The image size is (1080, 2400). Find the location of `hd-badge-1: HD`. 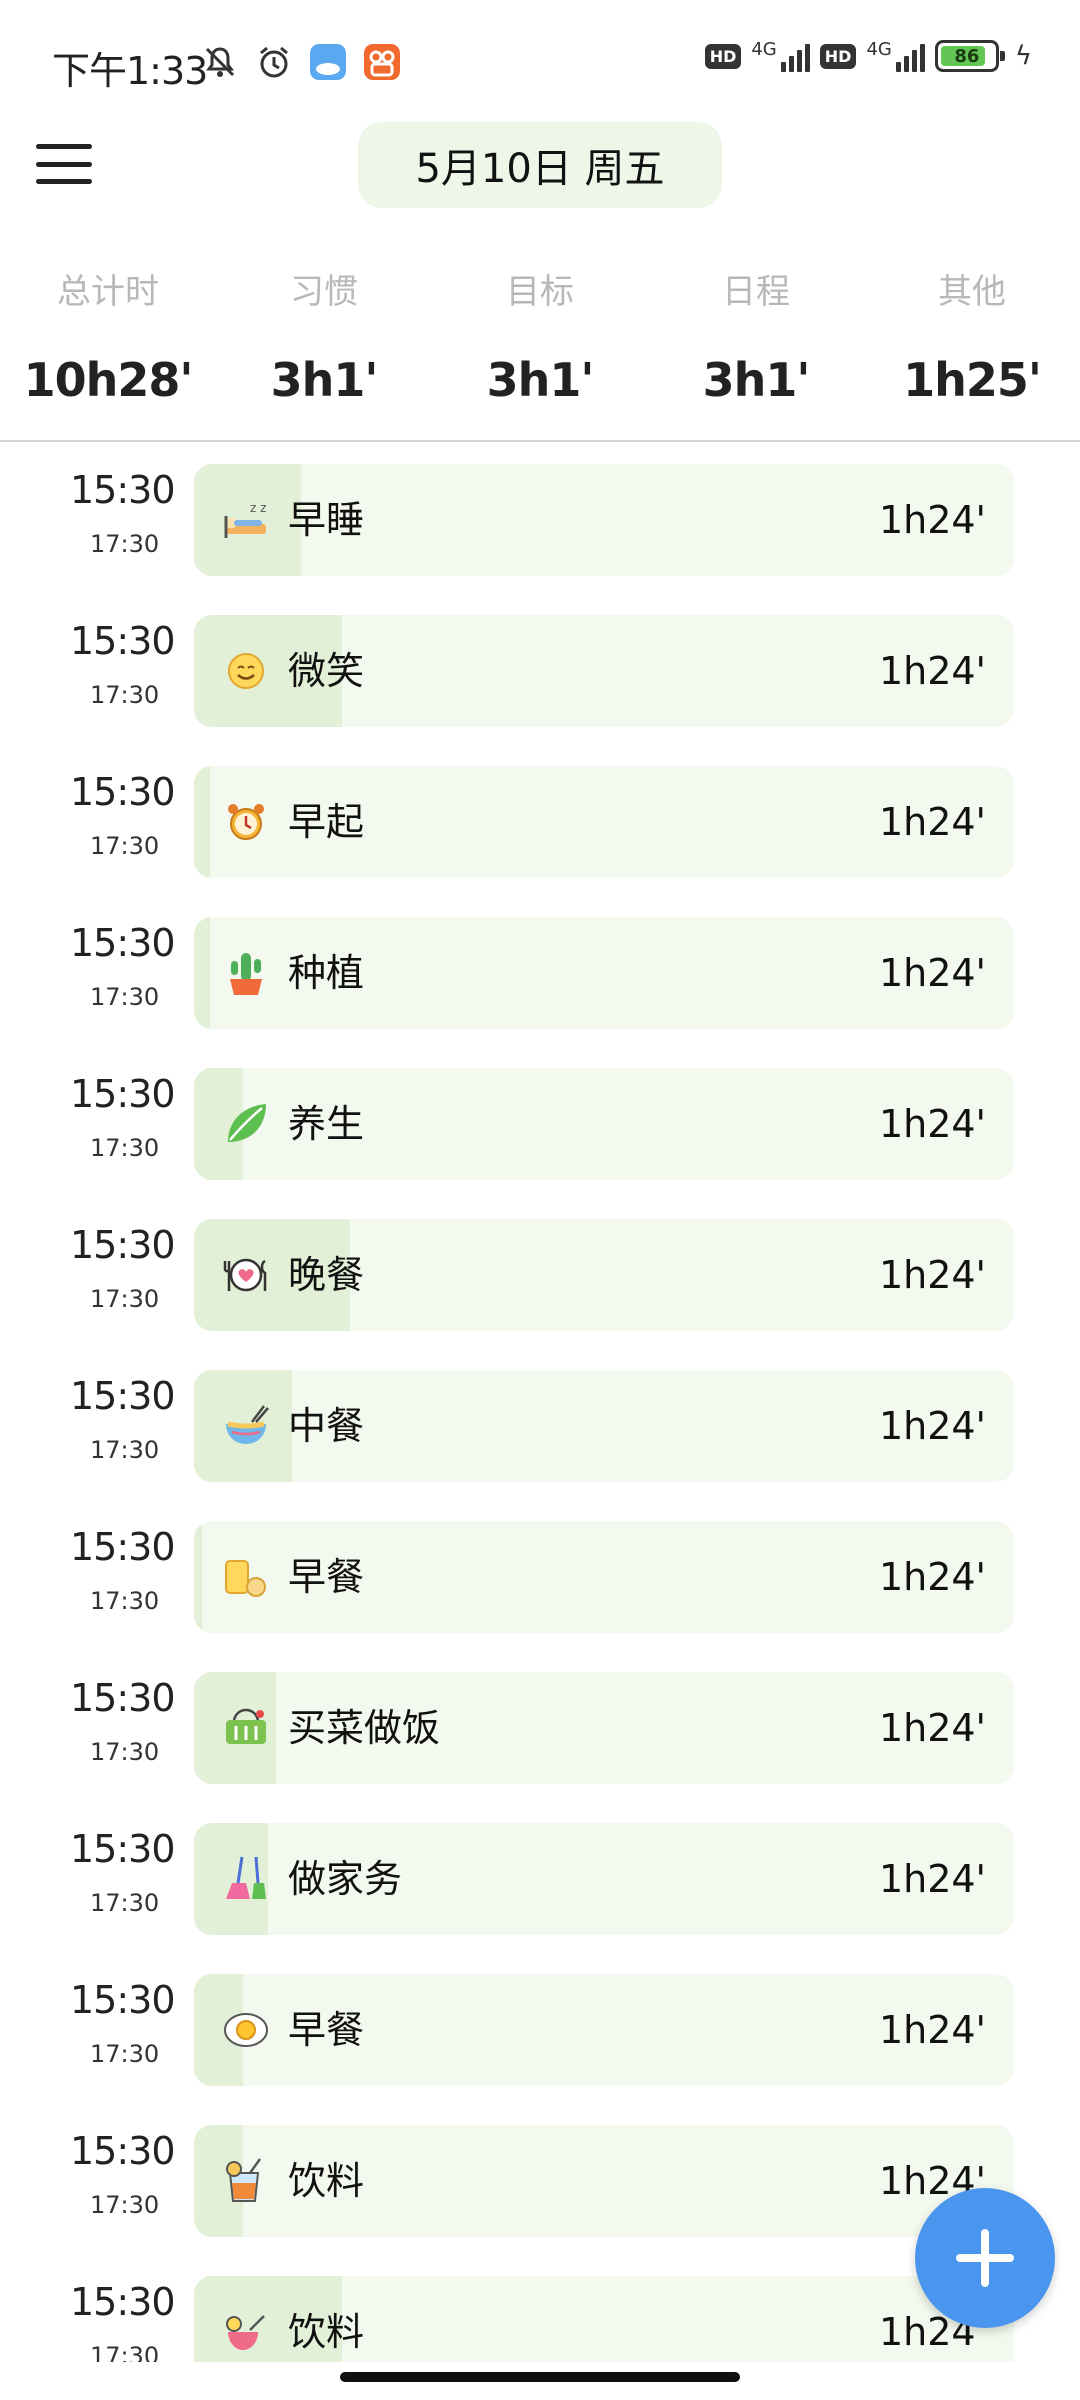

hd-badge-1: HD is located at coordinates (723, 56).